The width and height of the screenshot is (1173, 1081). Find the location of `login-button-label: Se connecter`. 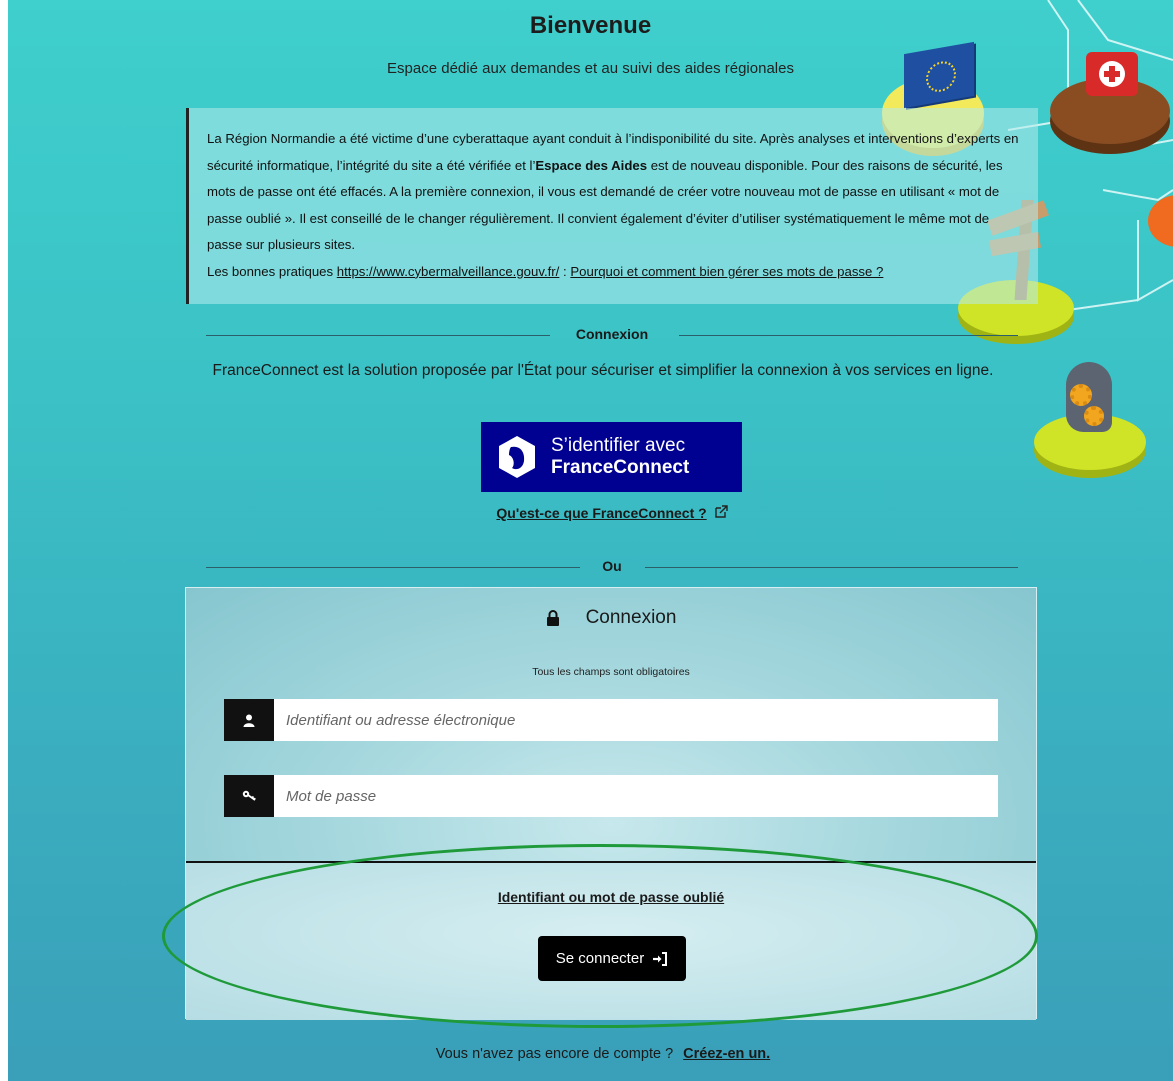

login-button-label: Se connecter is located at coordinates (600, 958).